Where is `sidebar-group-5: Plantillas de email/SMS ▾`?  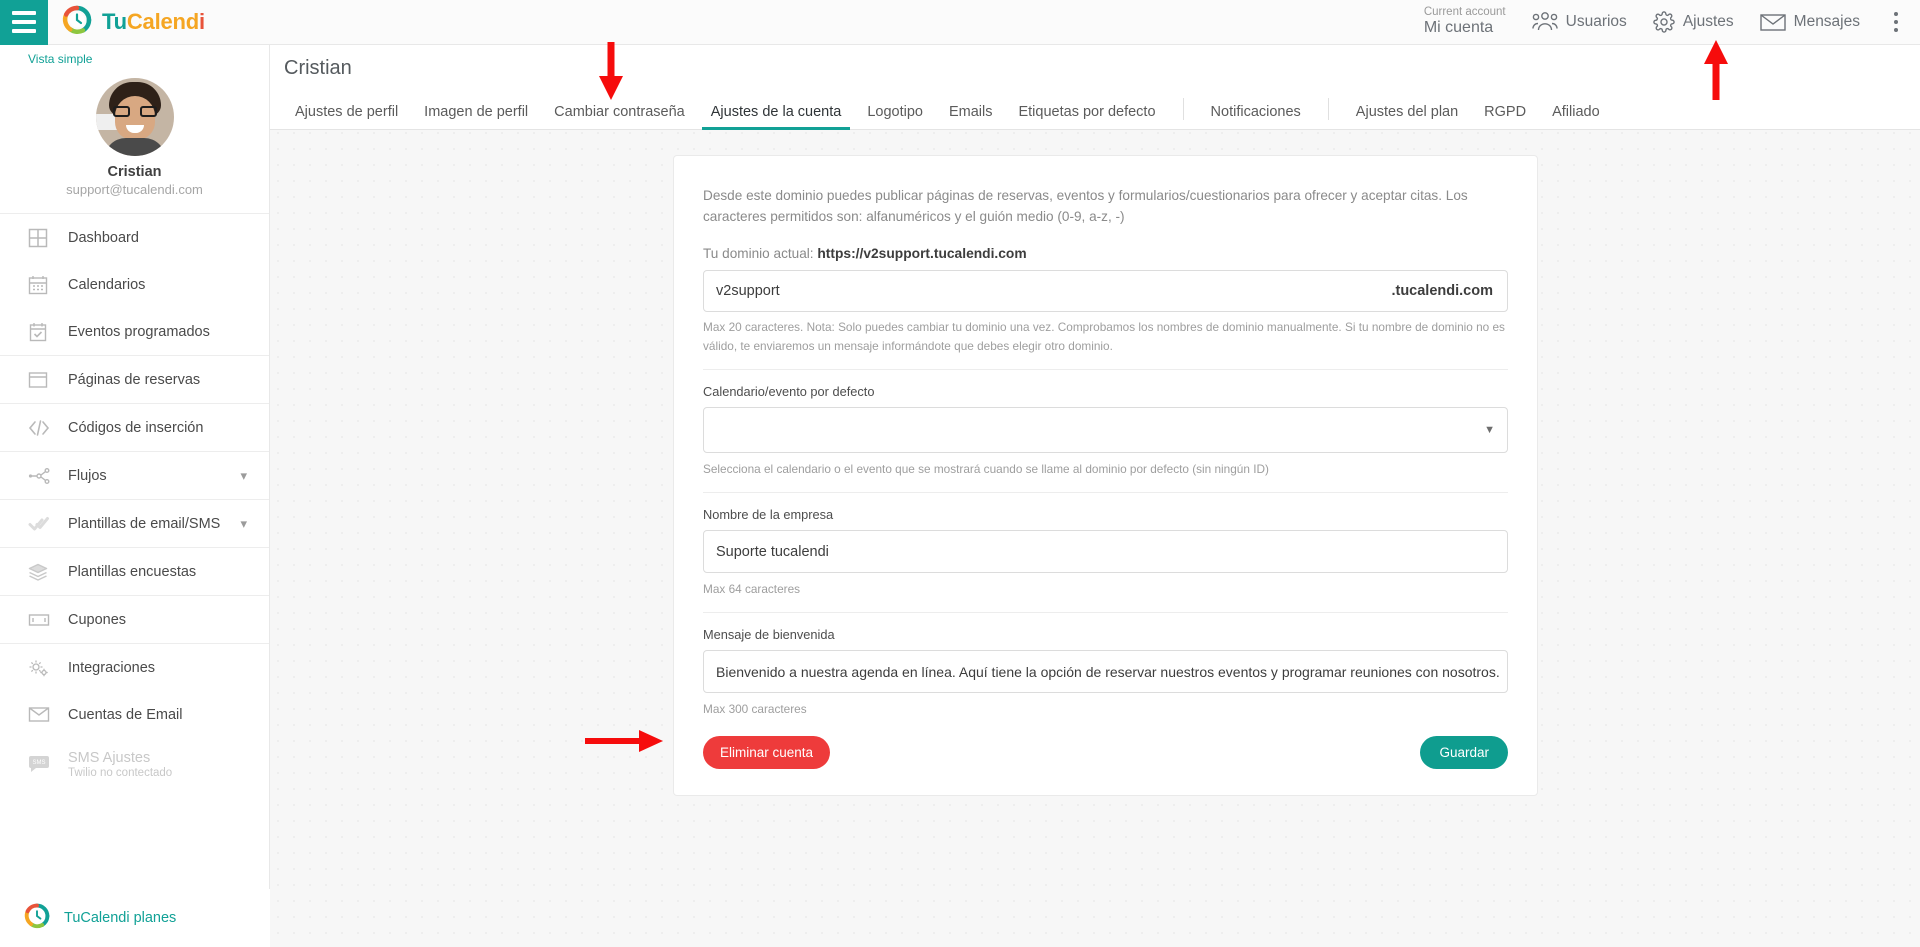
sidebar-group-5: Plantillas de email/SMS ▾ is located at coordinates (134, 524).